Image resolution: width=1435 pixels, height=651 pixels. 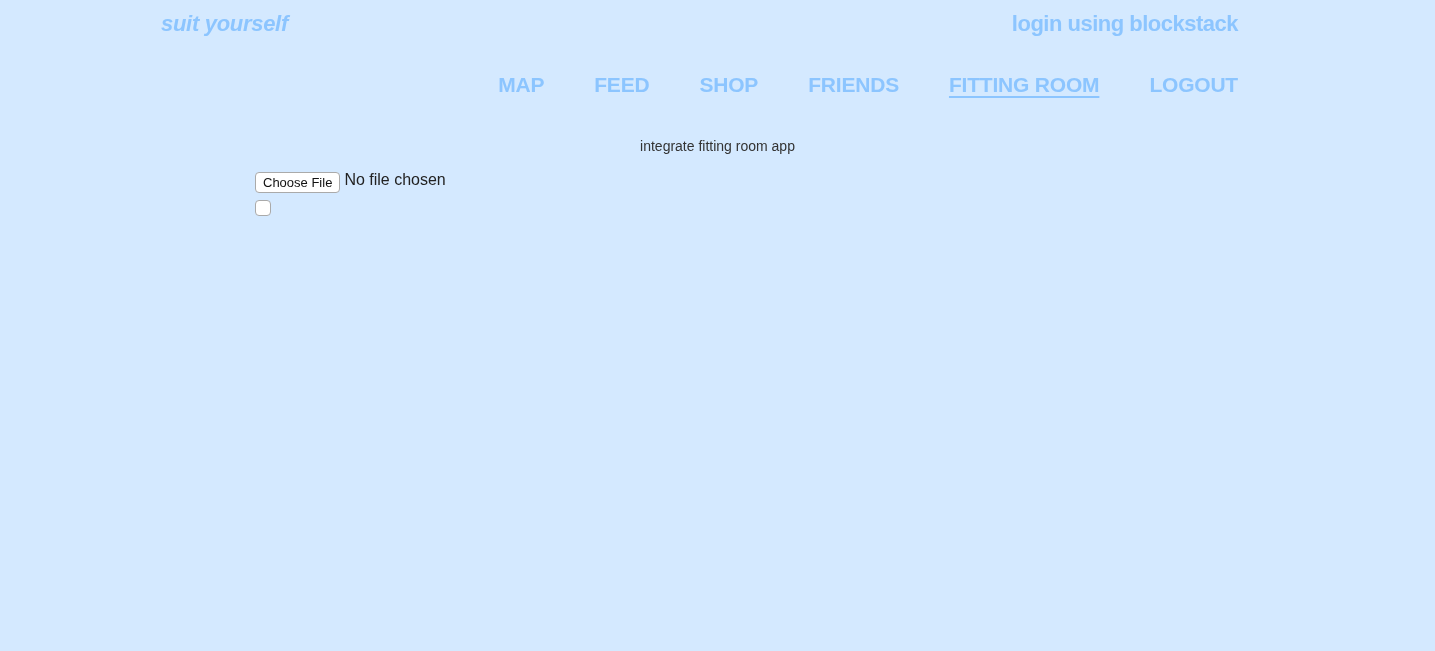 What do you see at coordinates (717, 146) in the screenshot?
I see `page-heading: integrate fitting room app` at bounding box center [717, 146].